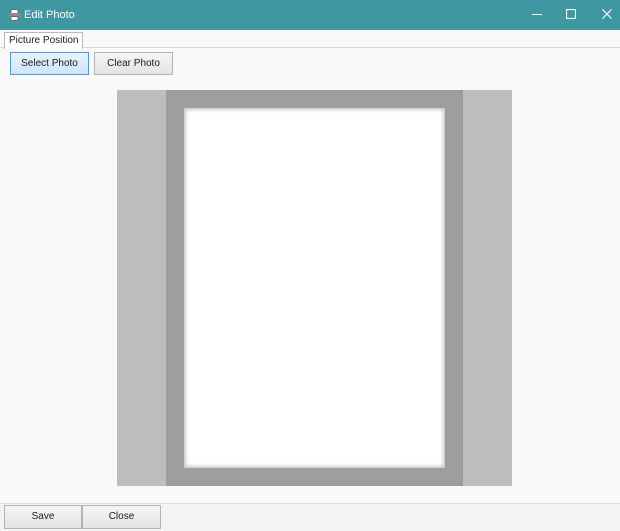  I want to click on maximize-button, so click(571, 15).